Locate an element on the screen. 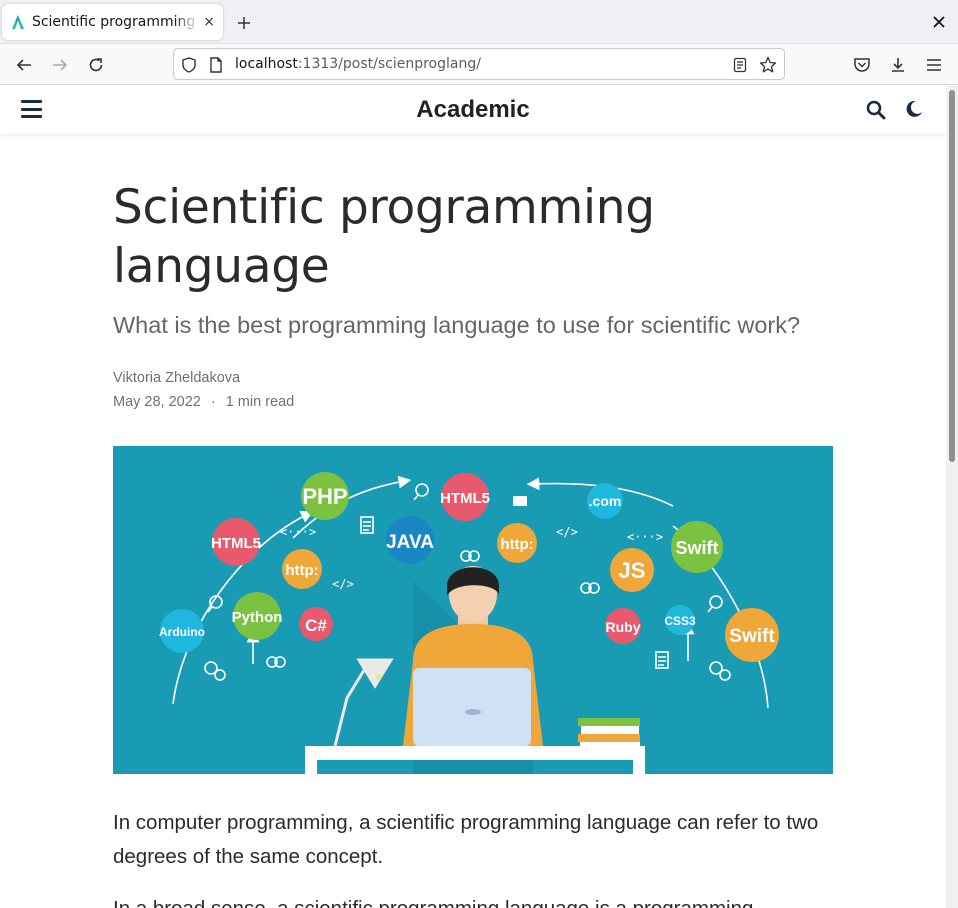 This screenshot has width=958, height=908. plus-icon is located at coordinates (244, 23).